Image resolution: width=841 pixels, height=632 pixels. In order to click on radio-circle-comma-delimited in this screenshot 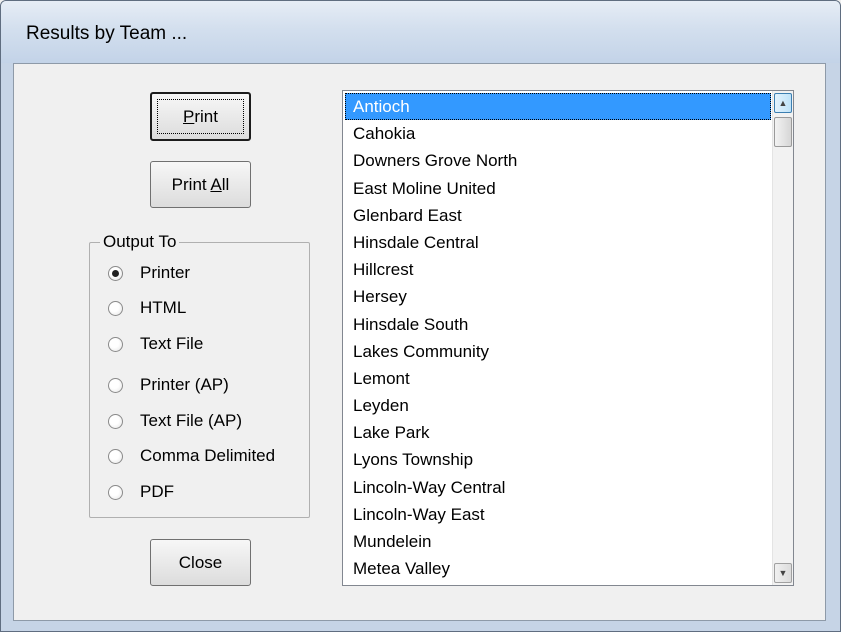, I will do `click(115, 456)`.